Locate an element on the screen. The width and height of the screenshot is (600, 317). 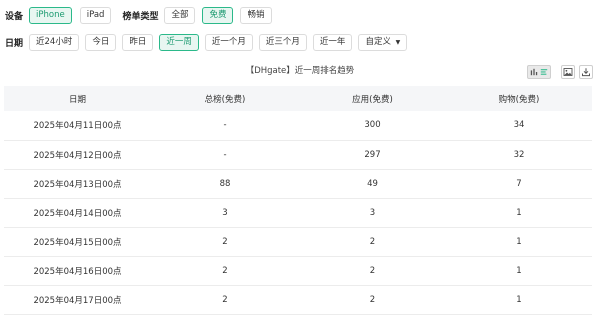
filter-row-device: 设备 iPhone iPad 榜单类型 全部 免费 畅销 is located at coordinates (138, 15).